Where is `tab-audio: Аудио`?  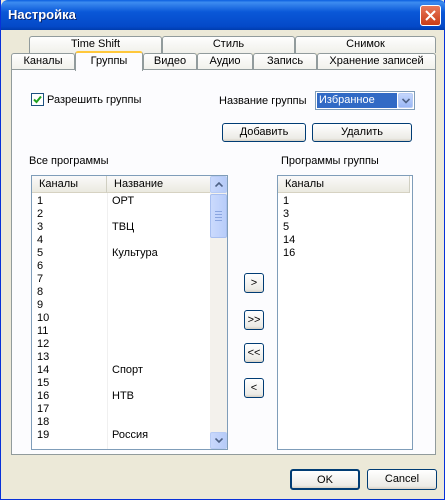 tab-audio: Аудио is located at coordinates (225, 61).